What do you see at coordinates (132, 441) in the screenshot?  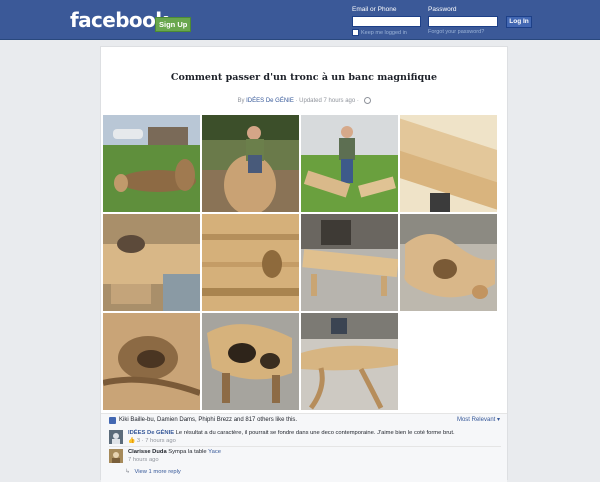 I see `comment-like-icon: 👍` at bounding box center [132, 441].